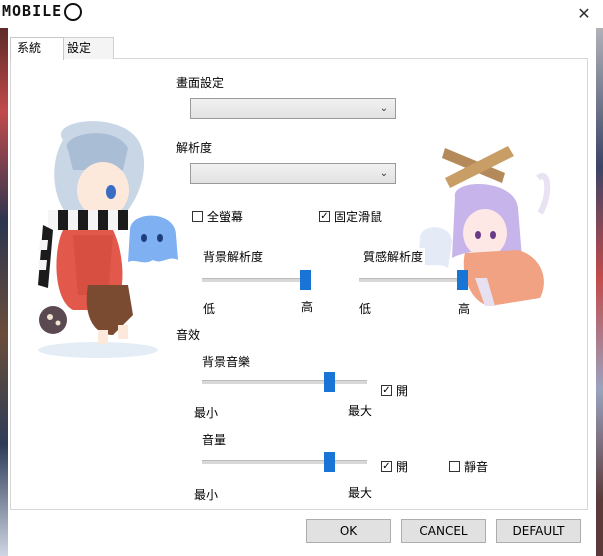  Describe the element at coordinates (194, 148) in the screenshot. I see `resolution-label: 解析度` at that location.